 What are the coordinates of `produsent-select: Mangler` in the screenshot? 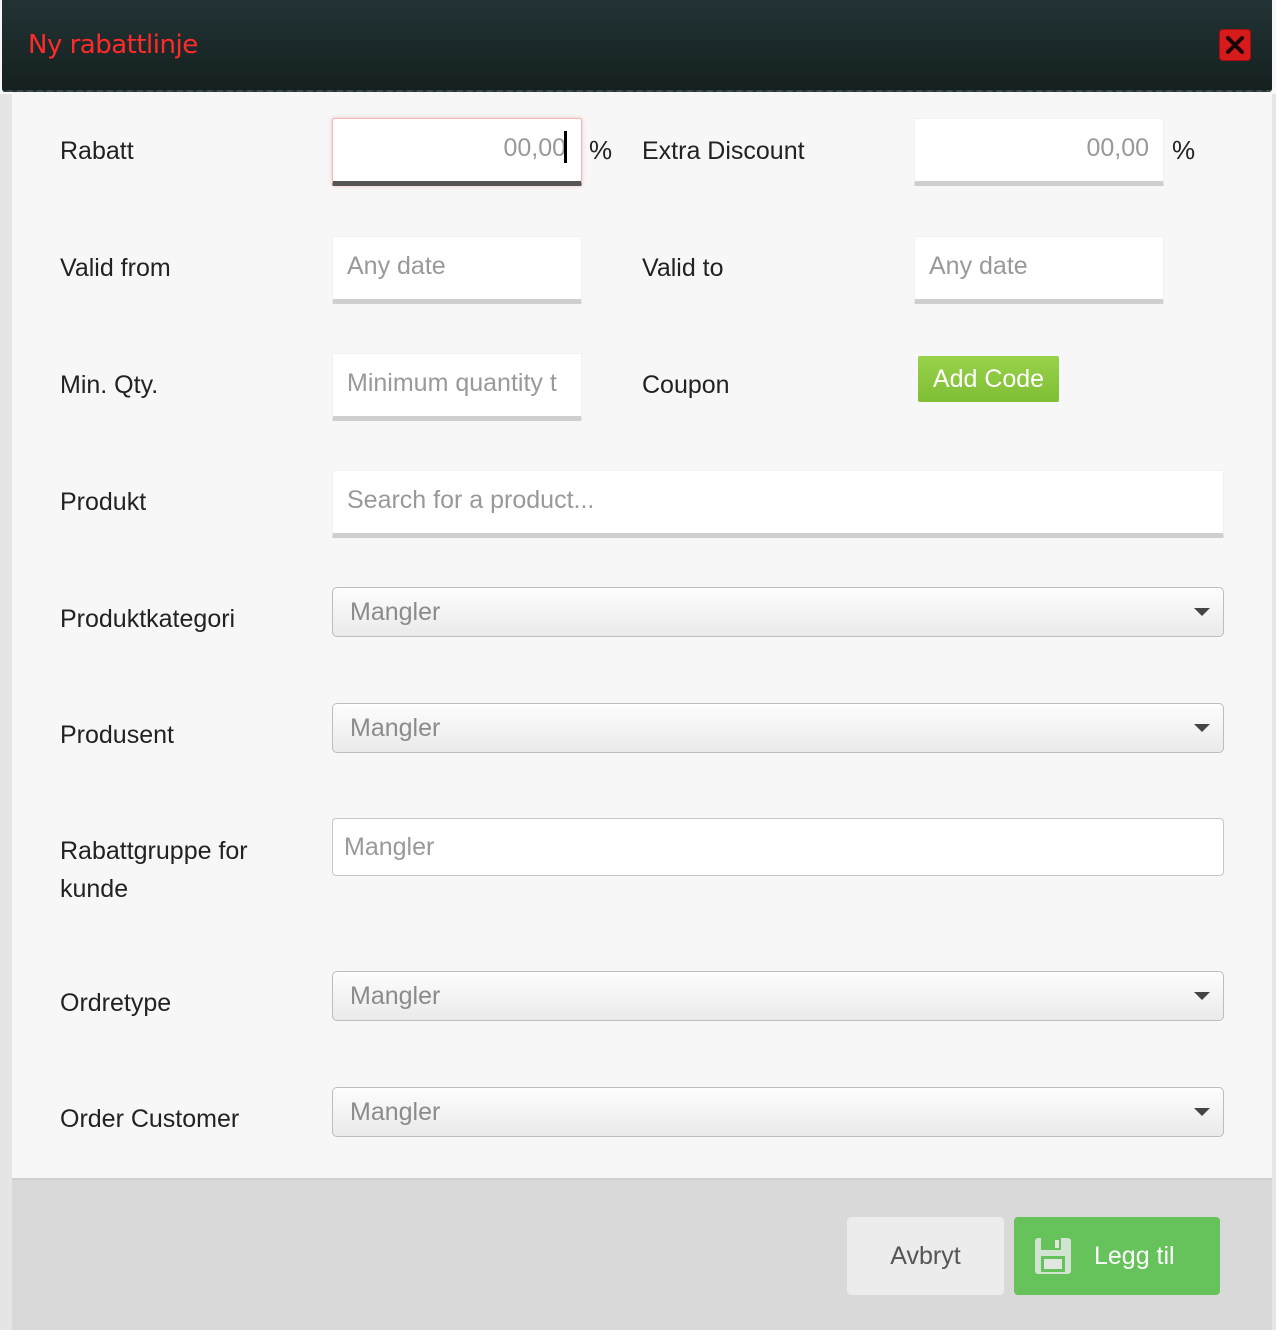 It's located at (778, 728).